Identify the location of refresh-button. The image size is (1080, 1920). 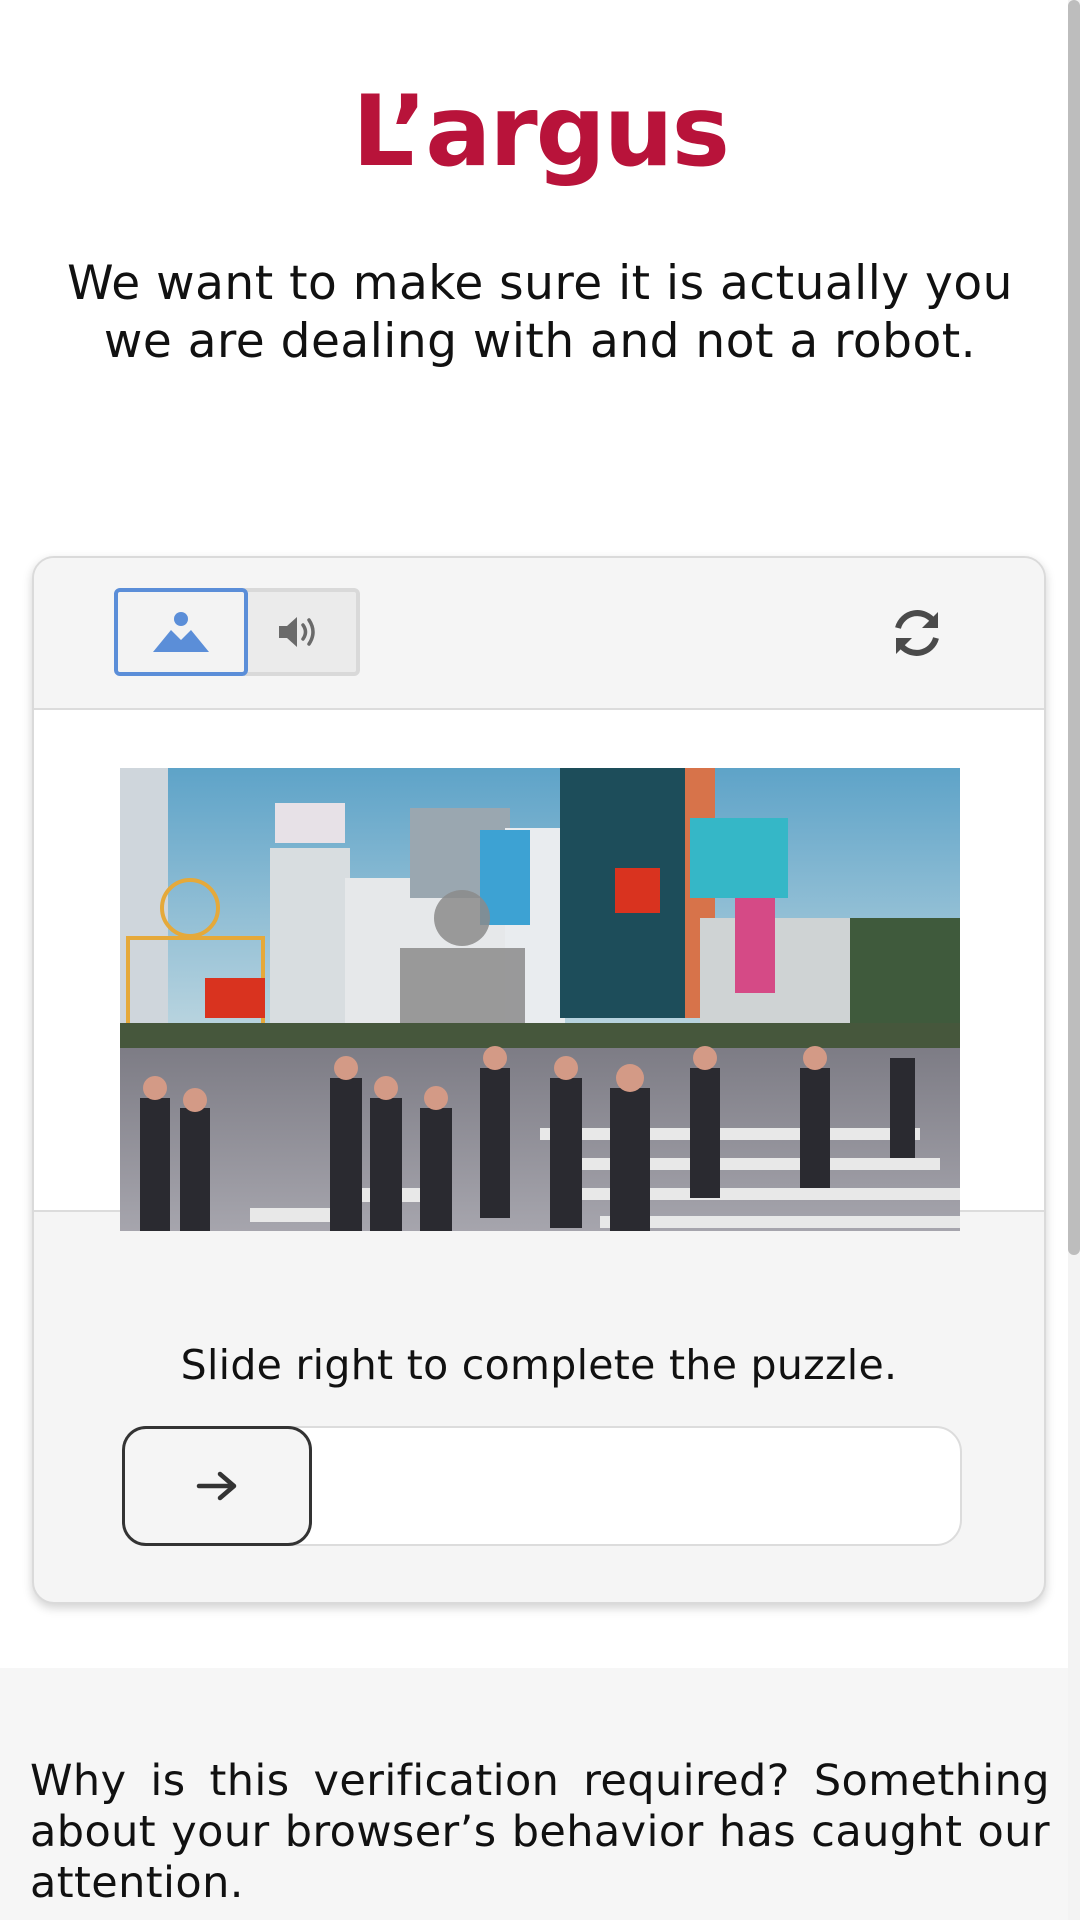
(917, 633).